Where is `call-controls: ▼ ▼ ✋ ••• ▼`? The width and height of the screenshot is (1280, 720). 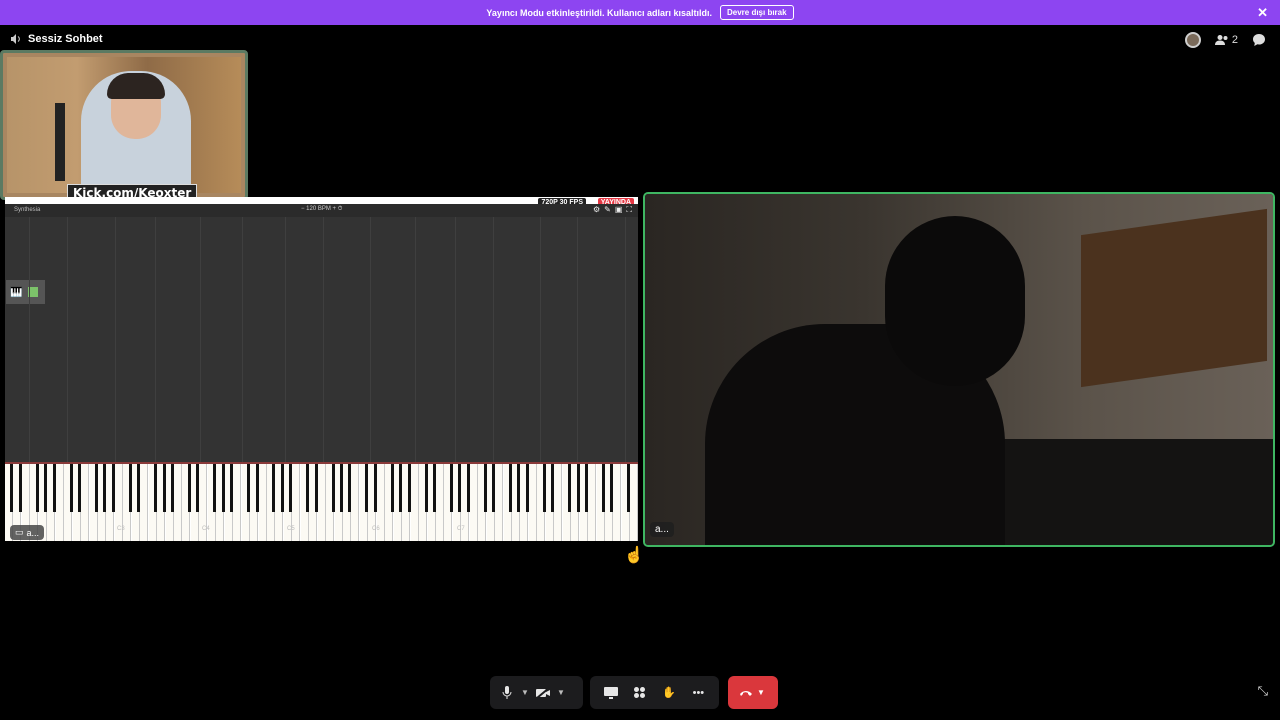
call-controls: ▼ ▼ ✋ ••• ▼ is located at coordinates (640, 693).